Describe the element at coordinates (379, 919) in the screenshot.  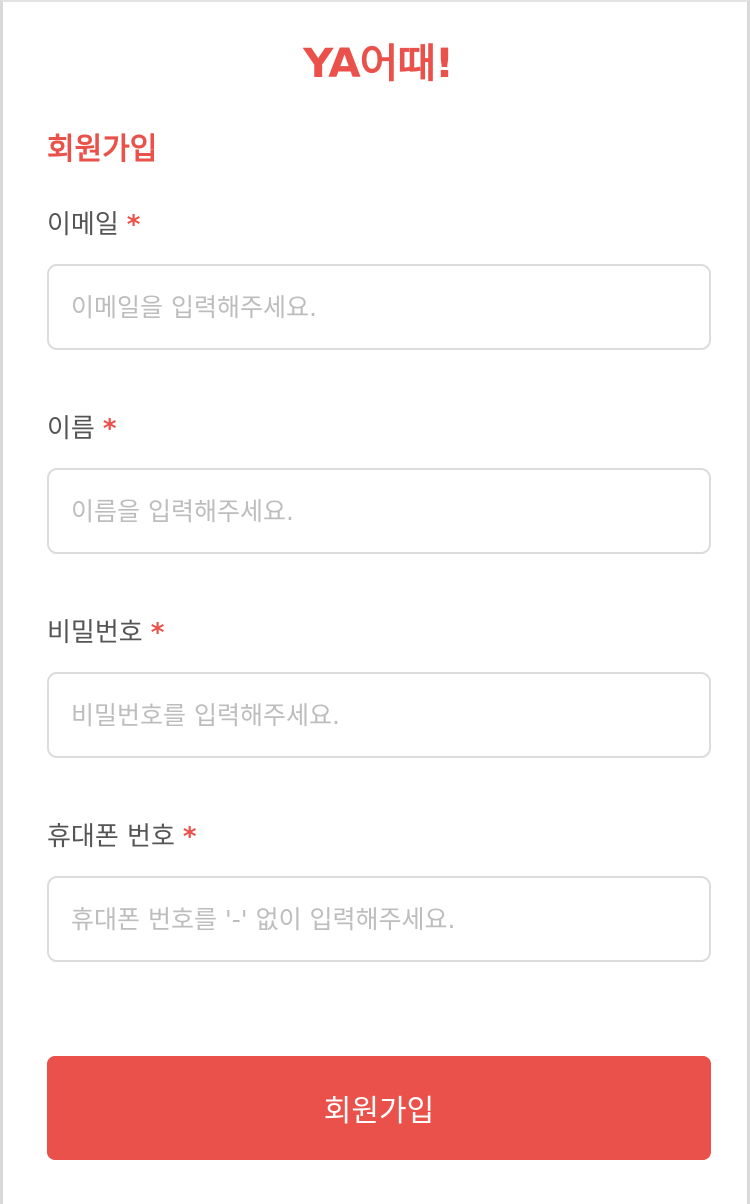
I see `phone-input` at that location.